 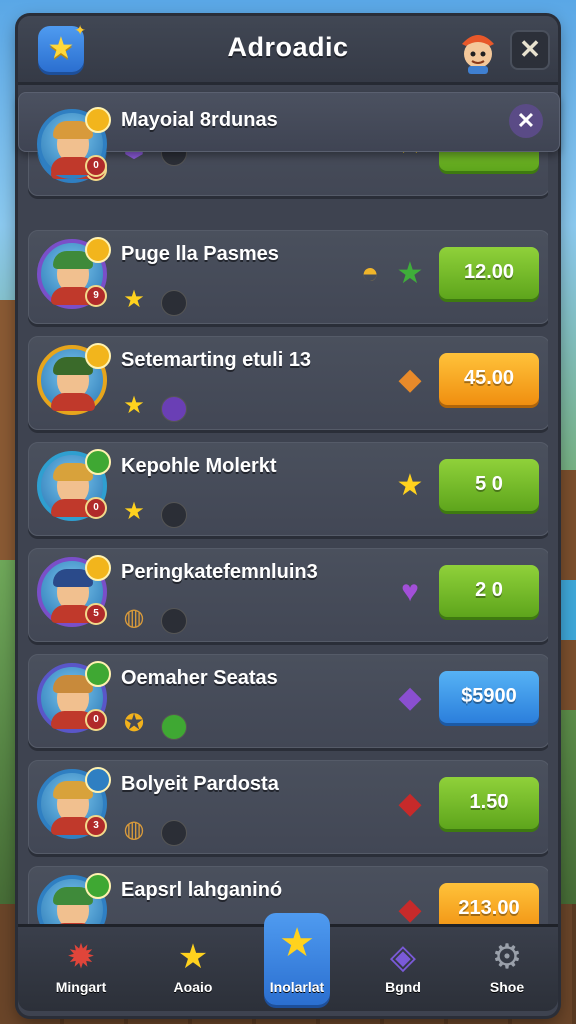 What do you see at coordinates (74, 803) in the screenshot?
I see `avatar: 3` at bounding box center [74, 803].